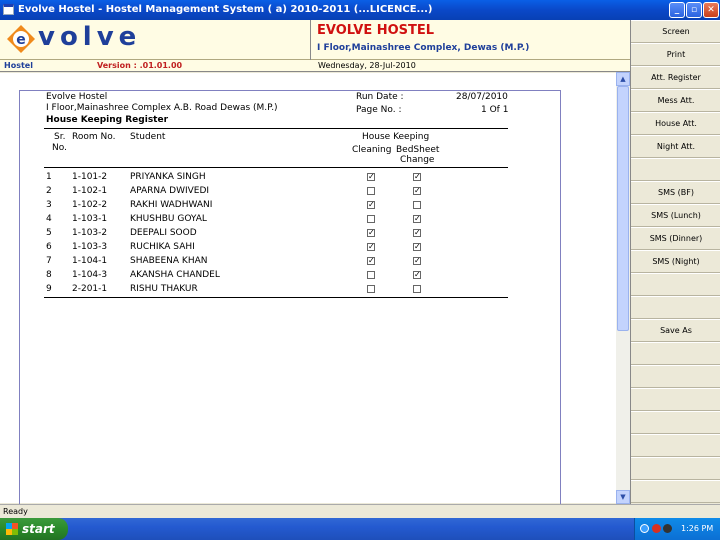 This screenshot has width=720, height=540. I want to click on row-sr: 1, so click(49, 177).